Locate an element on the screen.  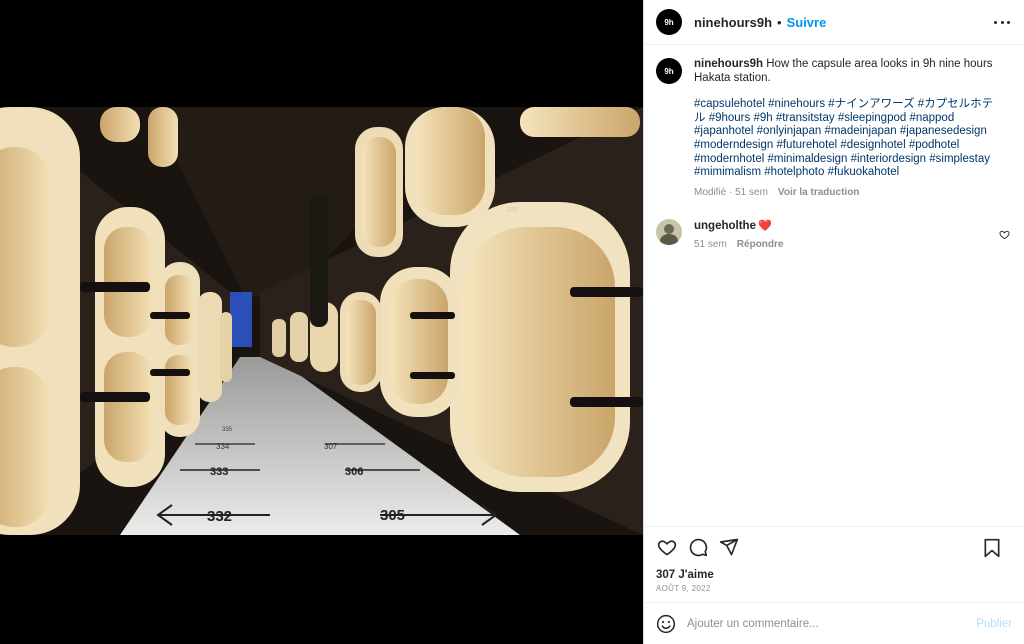
publish-button: Publier is located at coordinates (994, 624).